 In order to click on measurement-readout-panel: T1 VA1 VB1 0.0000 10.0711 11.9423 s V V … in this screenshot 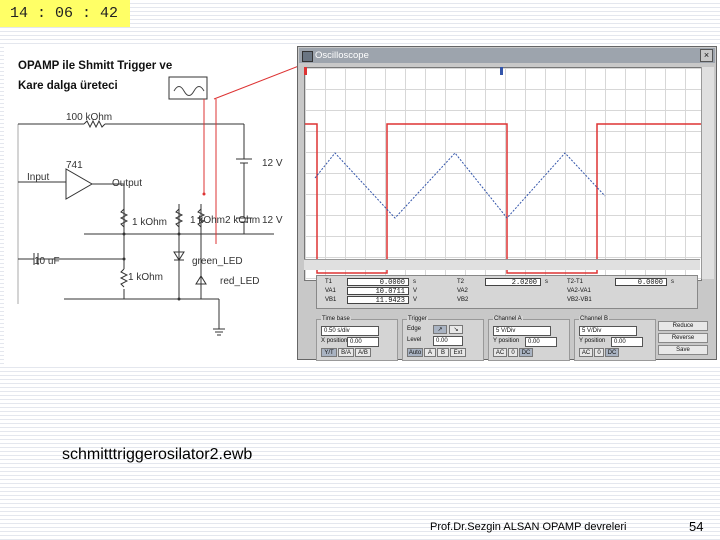, I will do `click(507, 292)`.